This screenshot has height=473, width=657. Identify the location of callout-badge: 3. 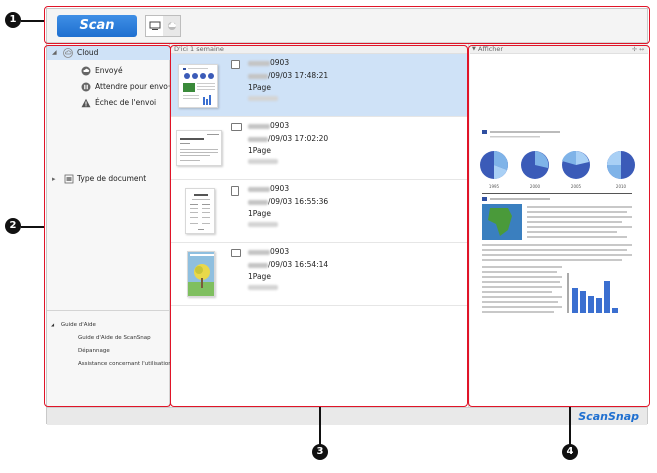
(320, 452).